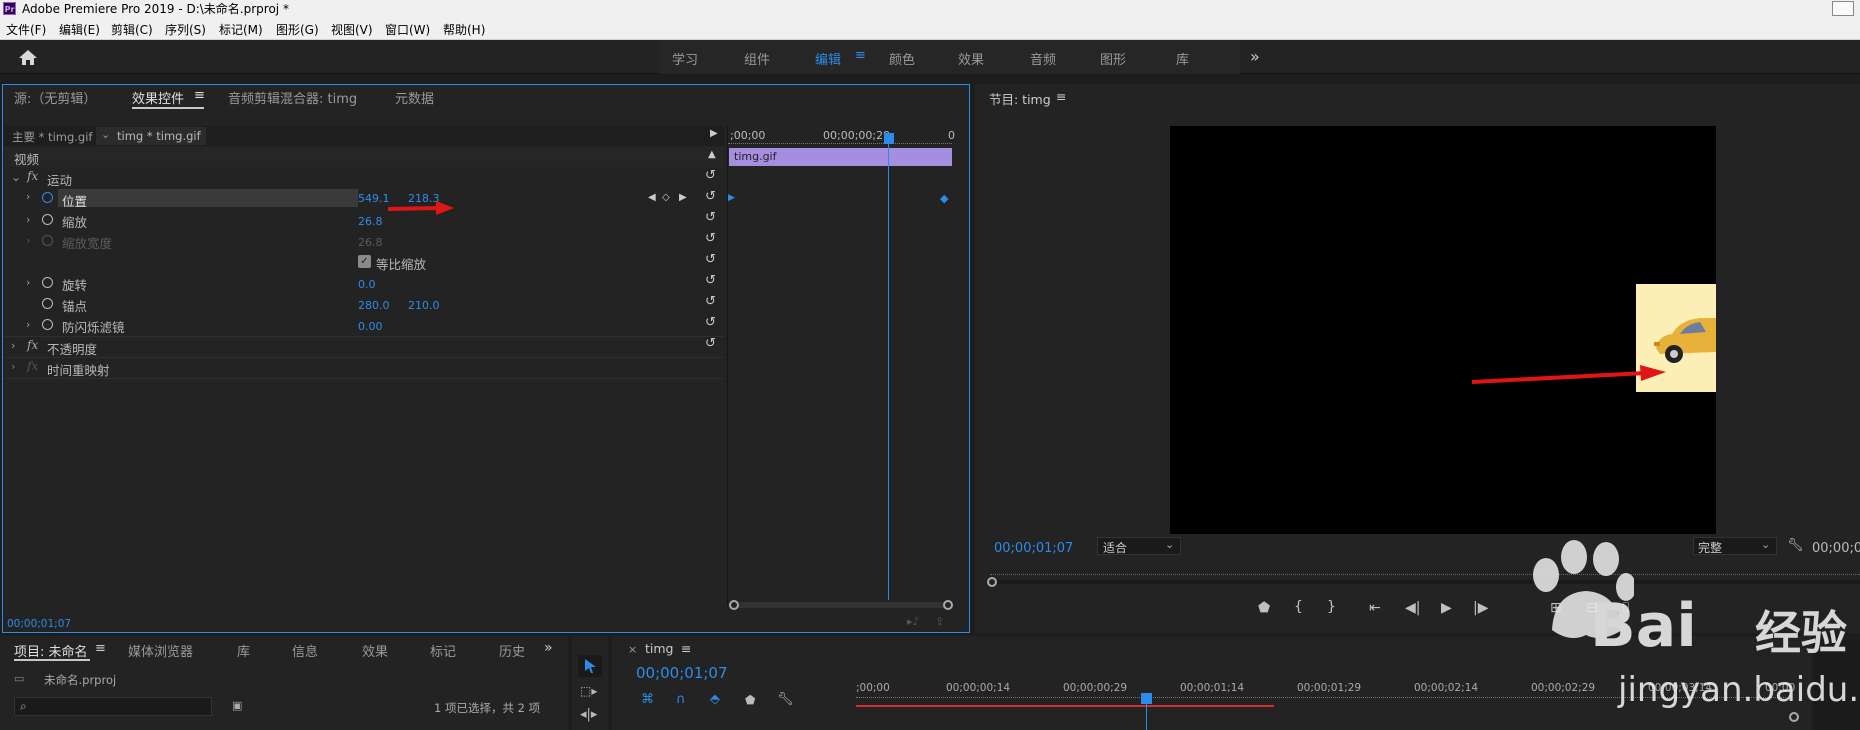 The image size is (1860, 730). What do you see at coordinates (243, 650) in the screenshot?
I see `tab-libraries: 库` at bounding box center [243, 650].